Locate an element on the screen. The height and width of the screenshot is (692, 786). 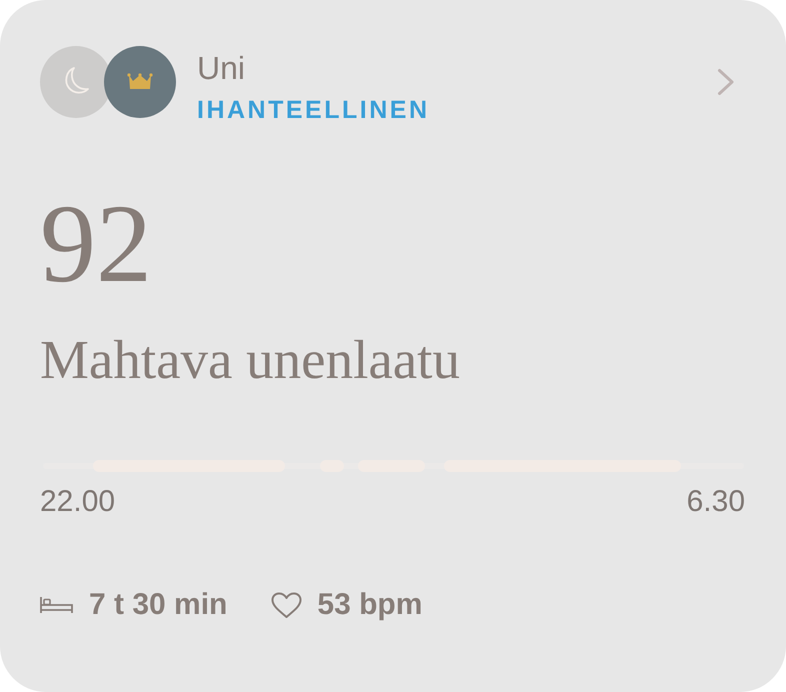
heart-rate-value: 53 bpm is located at coordinates (369, 605).